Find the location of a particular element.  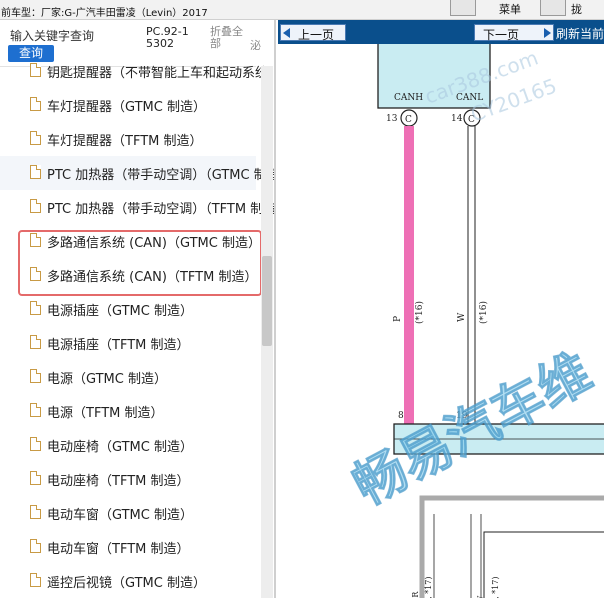

list-item-label: 电源插座（GTMC 制造） is located at coordinates (120, 311).